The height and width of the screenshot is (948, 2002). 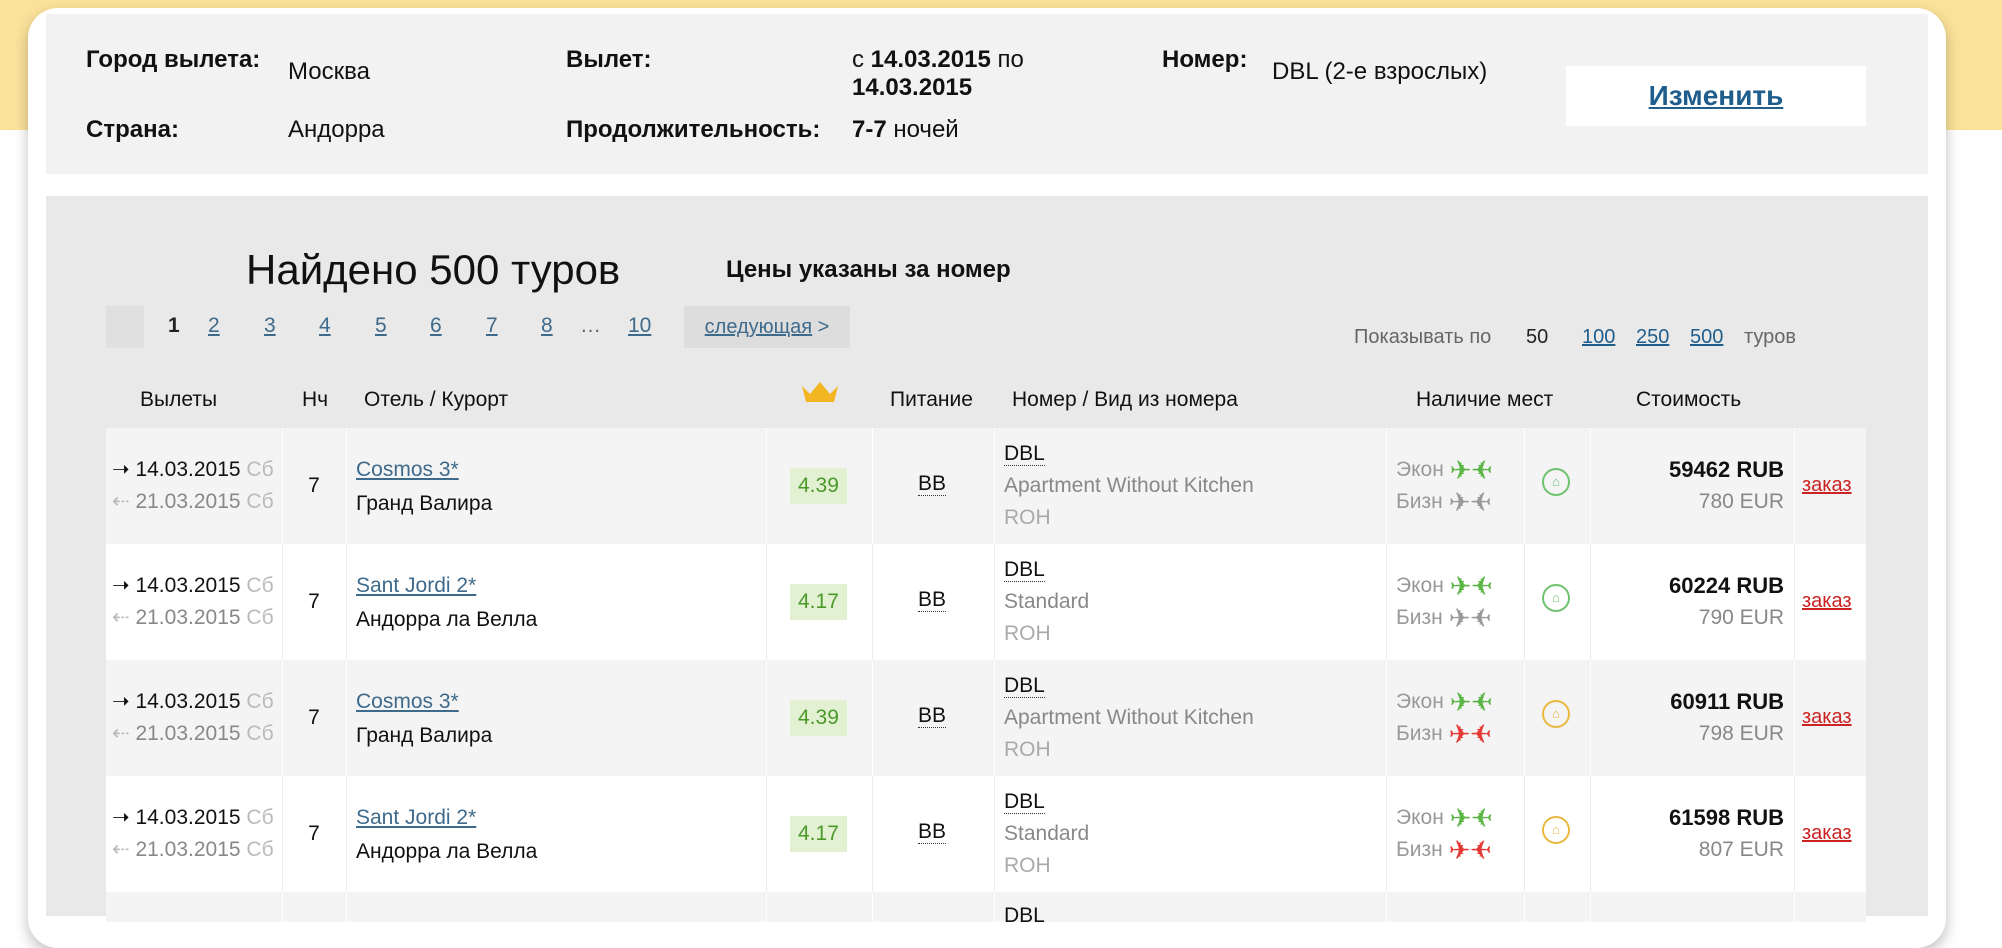 What do you see at coordinates (381, 326) in the screenshot?
I see `page-5: 5` at bounding box center [381, 326].